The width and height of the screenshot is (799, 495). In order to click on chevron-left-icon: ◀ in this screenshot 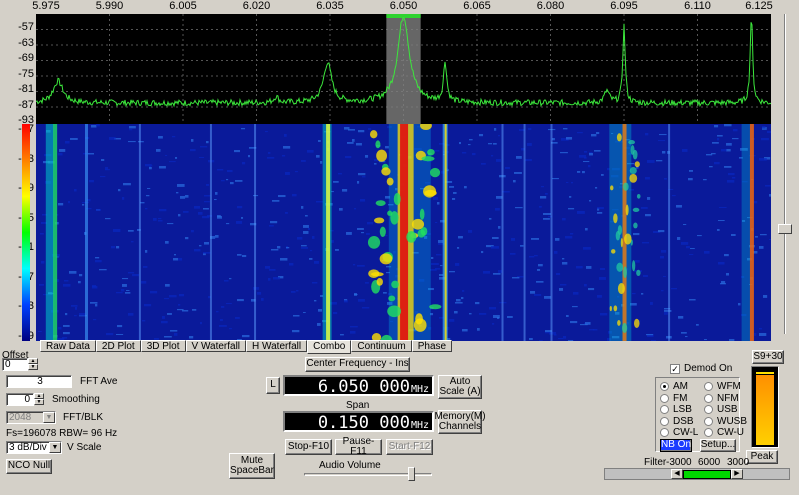, I will do `click(677, 474)`.